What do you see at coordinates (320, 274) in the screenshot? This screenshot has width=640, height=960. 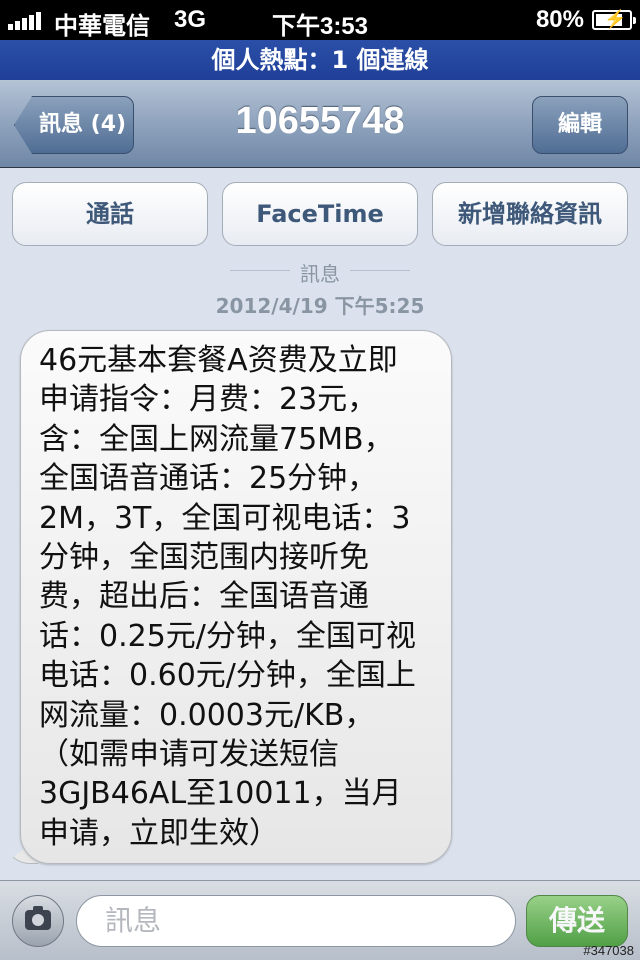 I see `timestamp-label: 訊息` at bounding box center [320, 274].